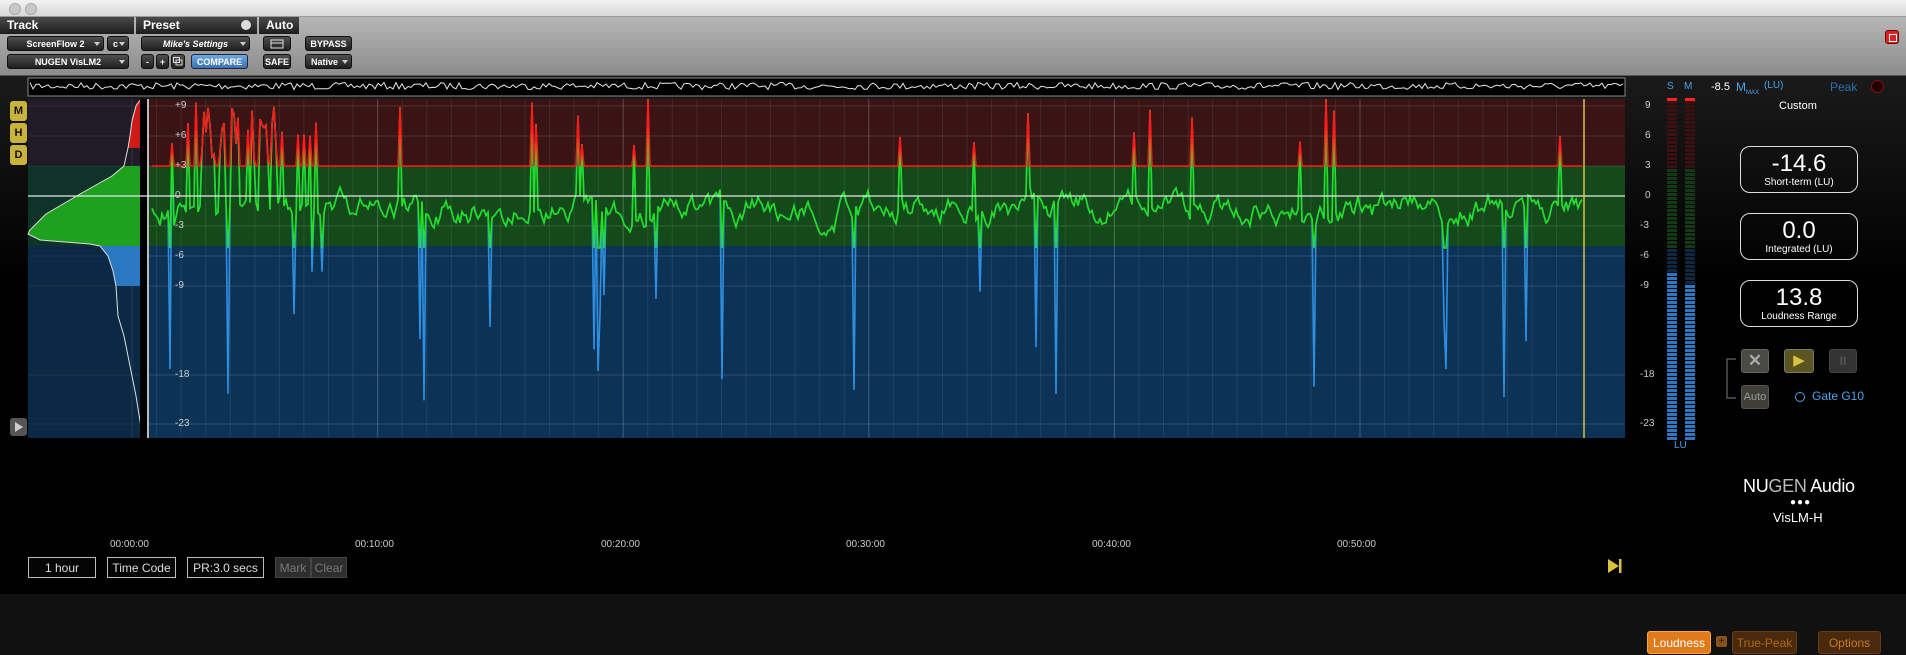 This screenshot has width=1906, height=655. Describe the element at coordinates (18, 155) in the screenshot. I see `distribution-mode-button: D` at that location.